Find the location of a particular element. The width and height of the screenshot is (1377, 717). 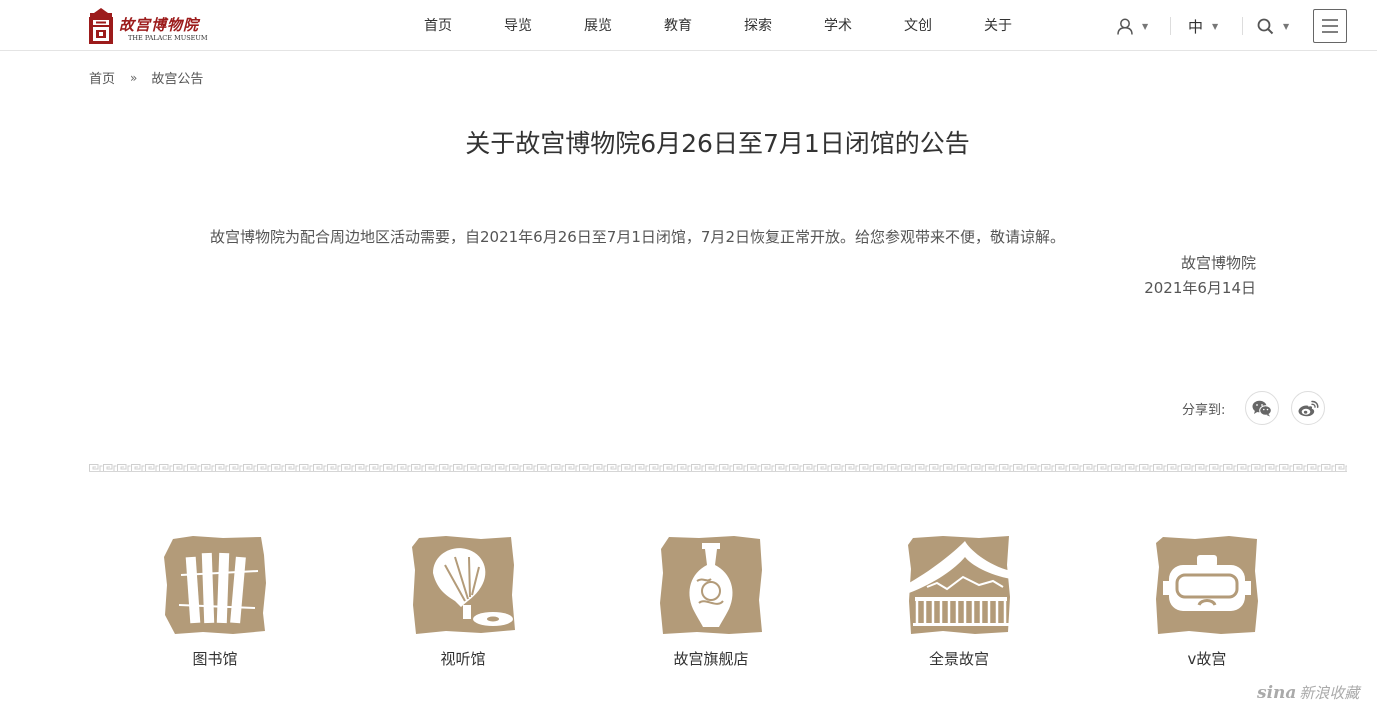

user-menu: ▼ is located at coordinates (1132, 26).